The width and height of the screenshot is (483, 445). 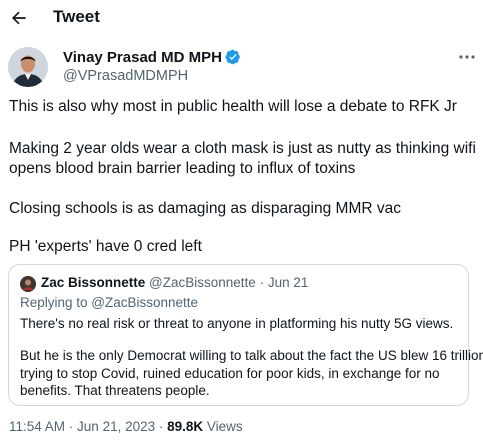 I want to click on views-label: Views, so click(x=223, y=426).